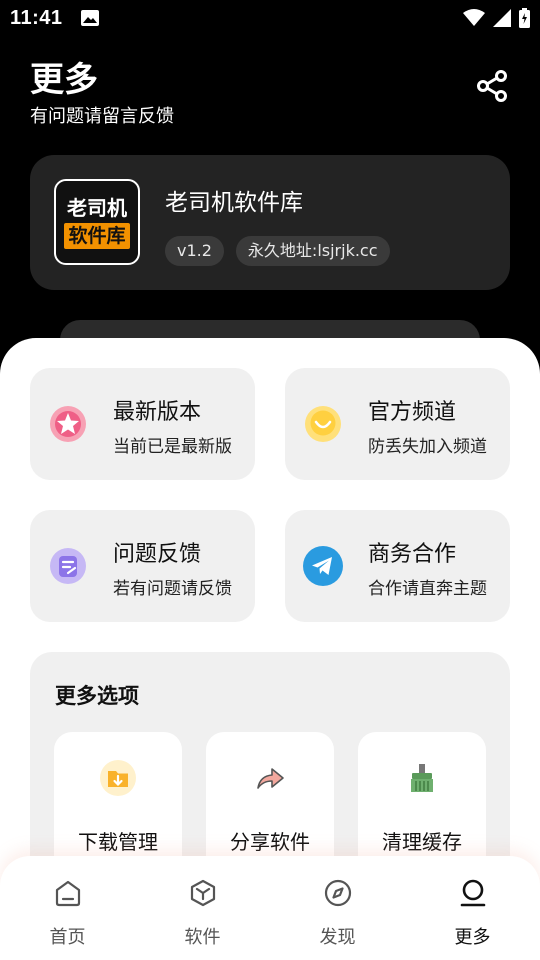 The width and height of the screenshot is (540, 960). What do you see at coordinates (412, 412) in the screenshot?
I see `tile-title: 官方频道` at bounding box center [412, 412].